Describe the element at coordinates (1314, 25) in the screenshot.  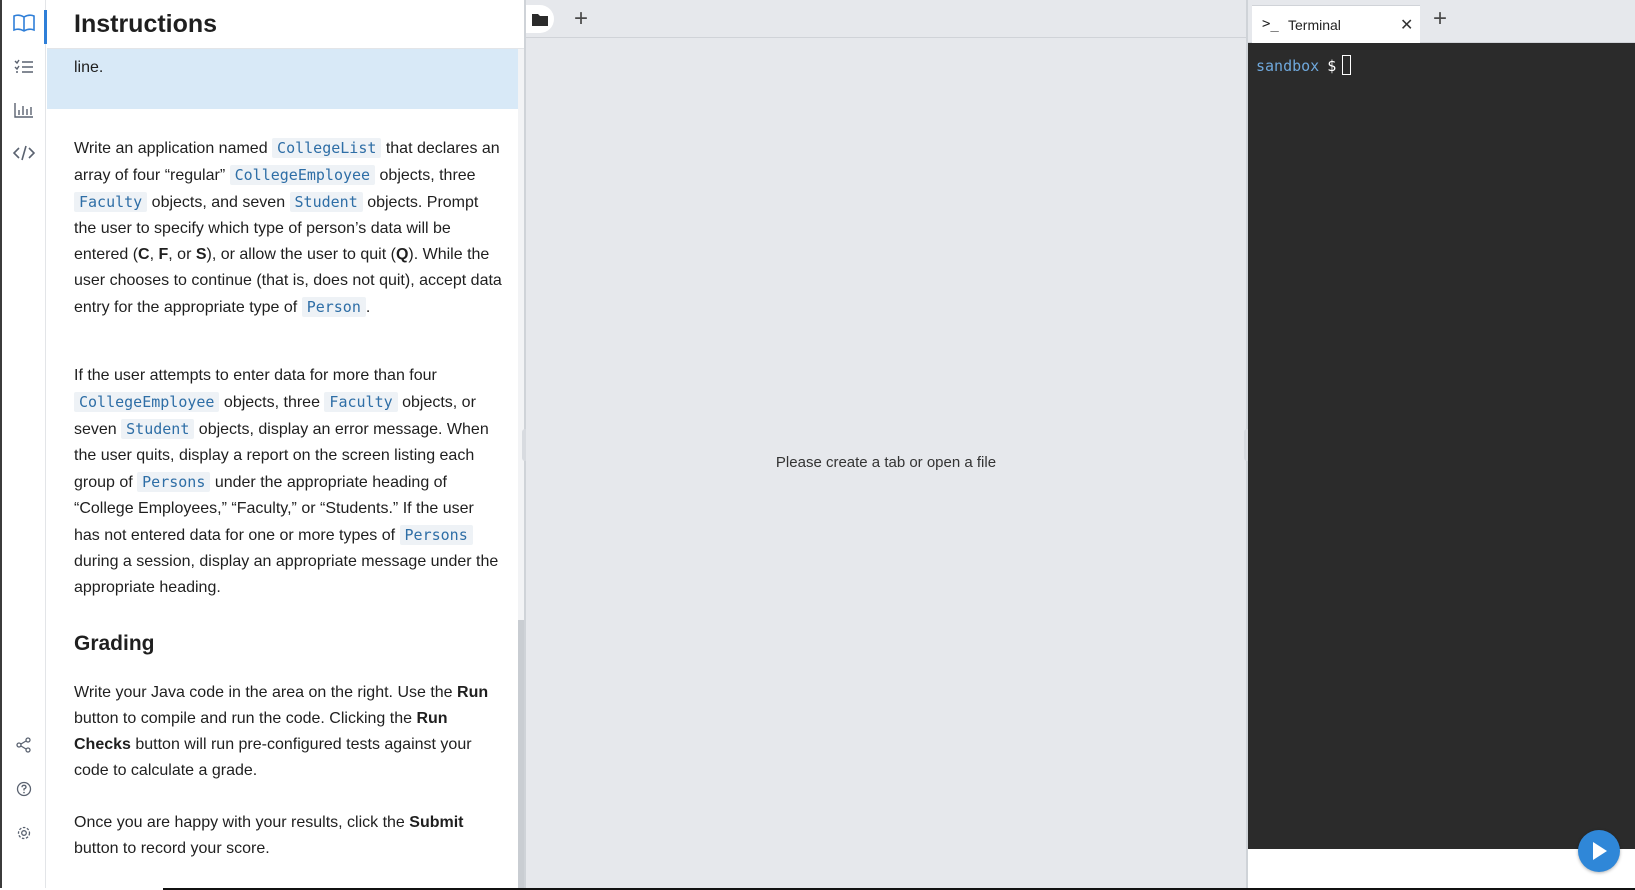
I see `terminal-tab-label: Terminal` at that location.